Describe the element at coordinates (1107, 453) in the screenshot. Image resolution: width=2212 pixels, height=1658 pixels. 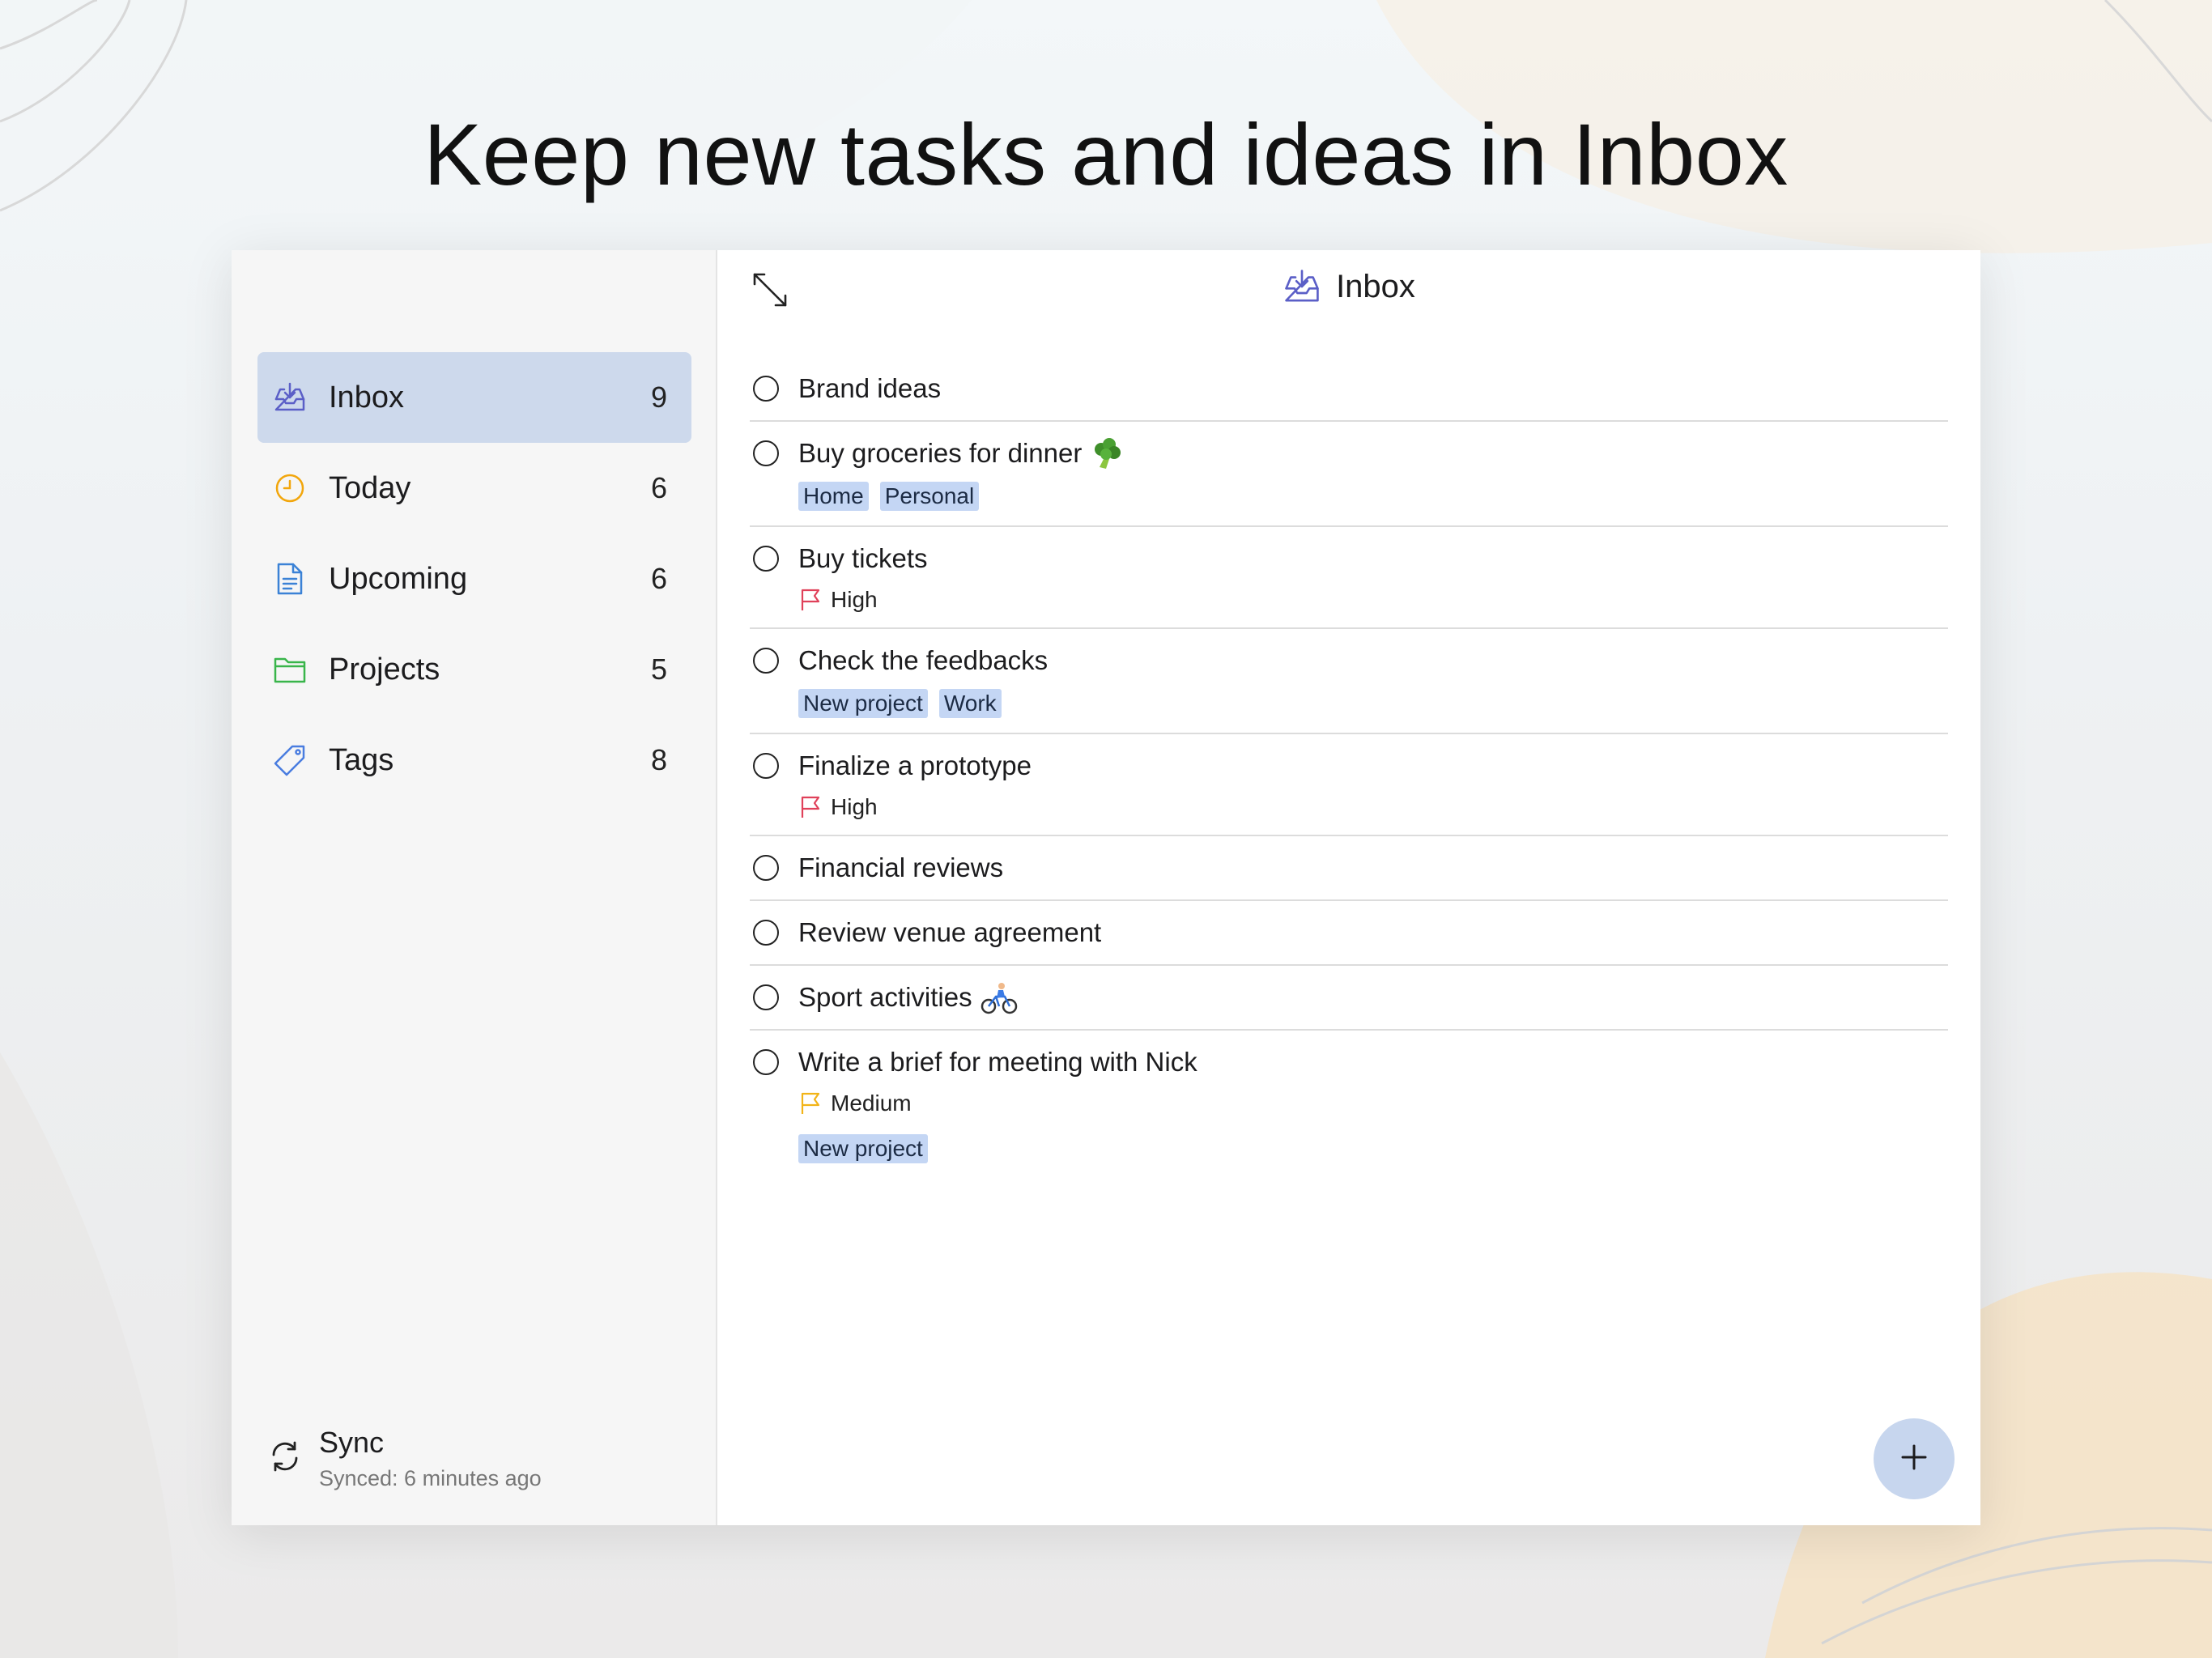
I see `broccoli-icon` at that location.